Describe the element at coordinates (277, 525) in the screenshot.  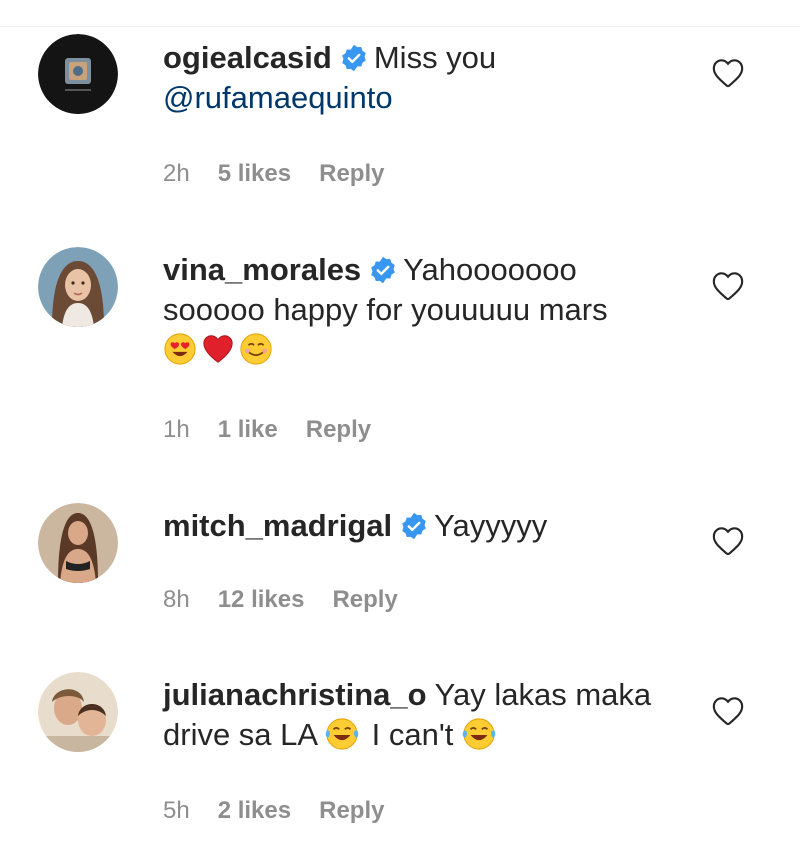
I see `username: mitch_madrigal` at that location.